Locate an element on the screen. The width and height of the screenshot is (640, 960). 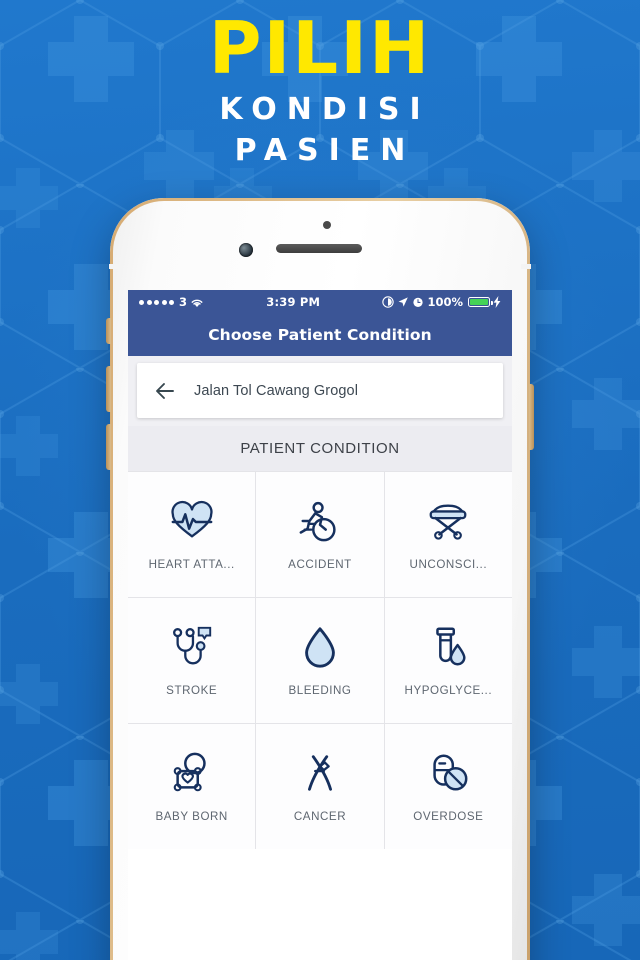
condition-cell-cancer: CANCER is located at coordinates (320, 786).